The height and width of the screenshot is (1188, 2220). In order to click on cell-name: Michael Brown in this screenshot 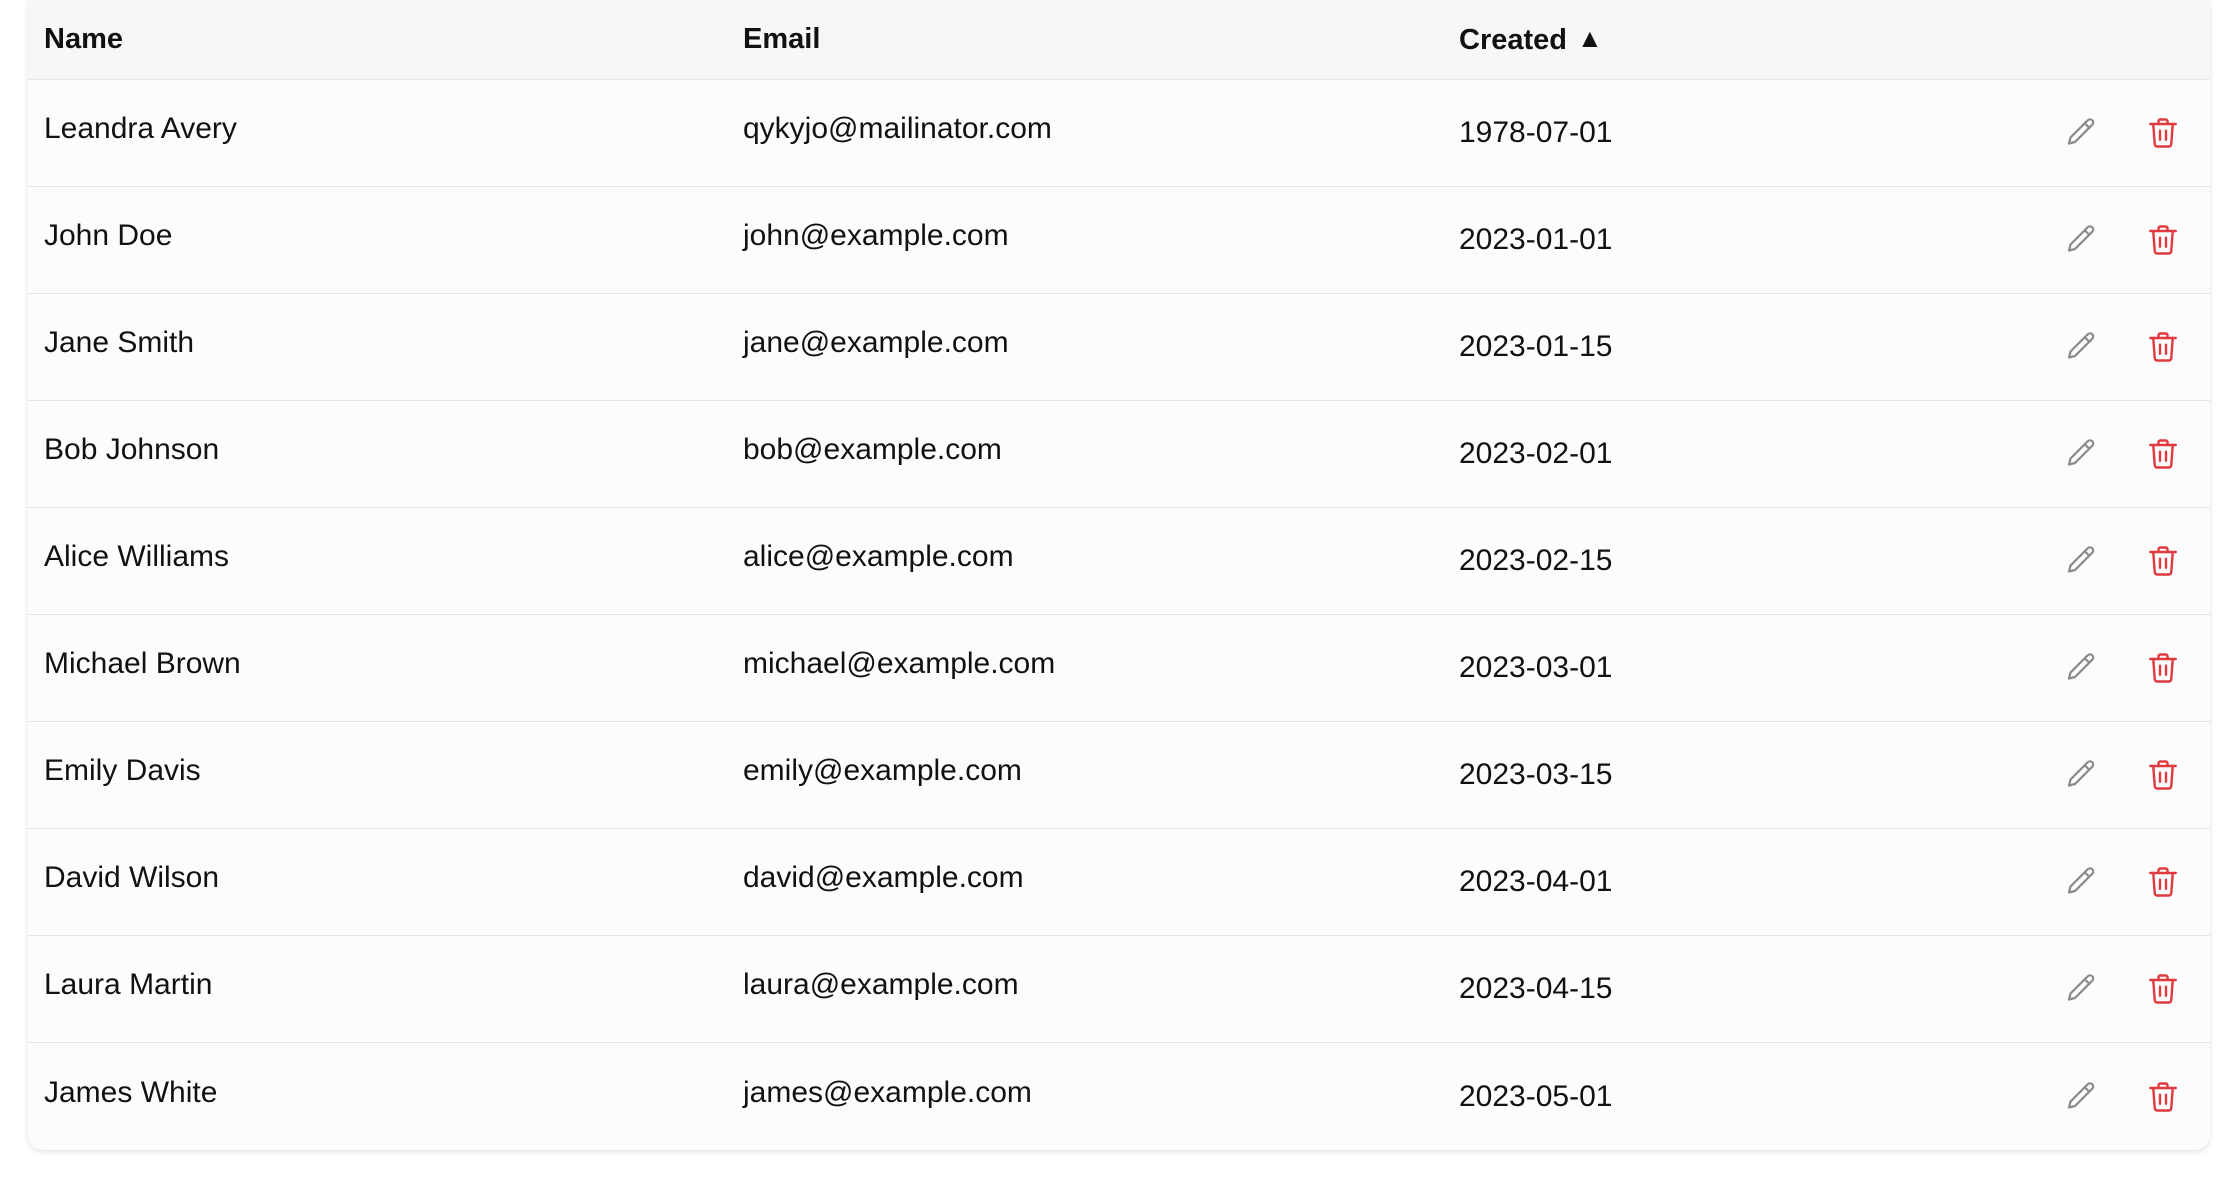, I will do `click(142, 663)`.